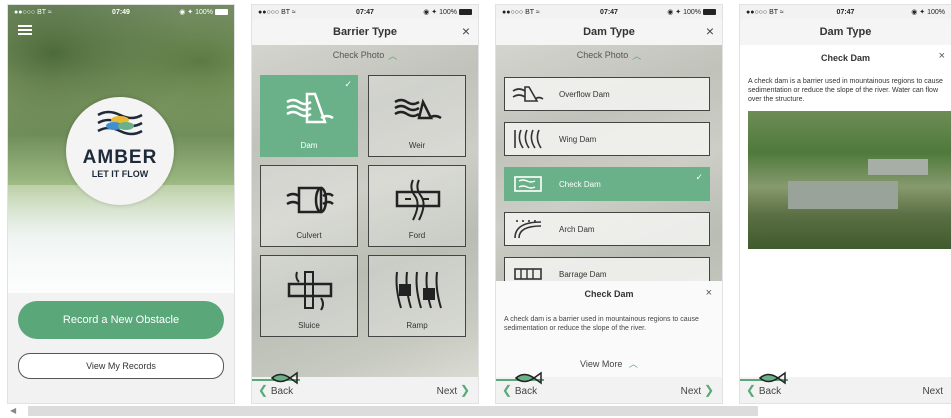 This screenshot has width=951, height=418. I want to click on tile-ford: Ford, so click(417, 206).